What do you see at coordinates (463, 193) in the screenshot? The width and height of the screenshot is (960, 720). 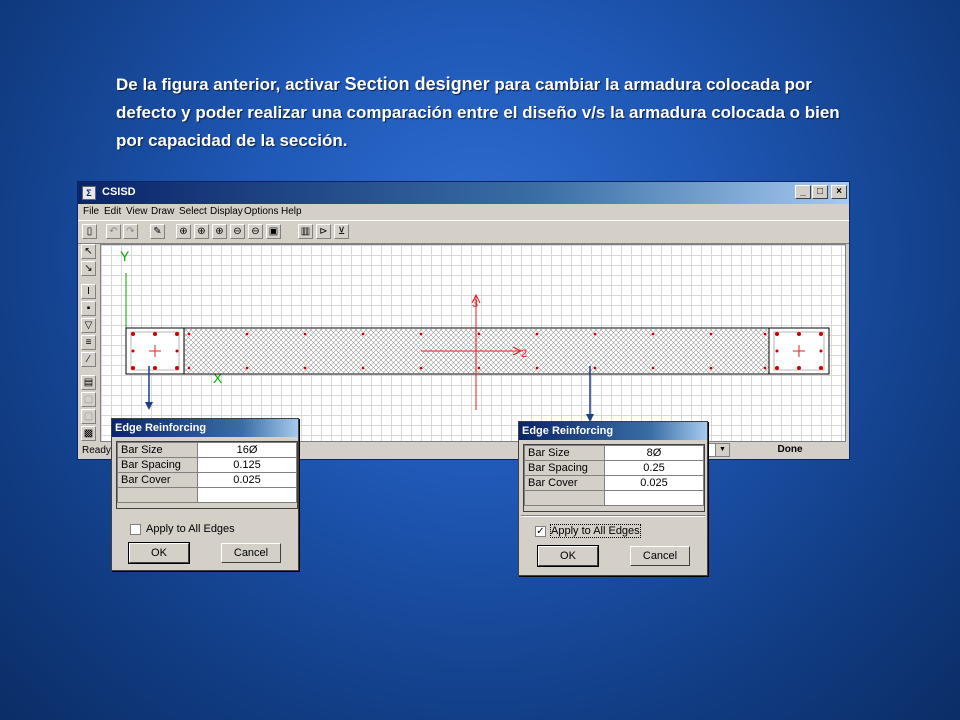 I see `window-titlebar: Σ CSISD _ □ ×` at bounding box center [463, 193].